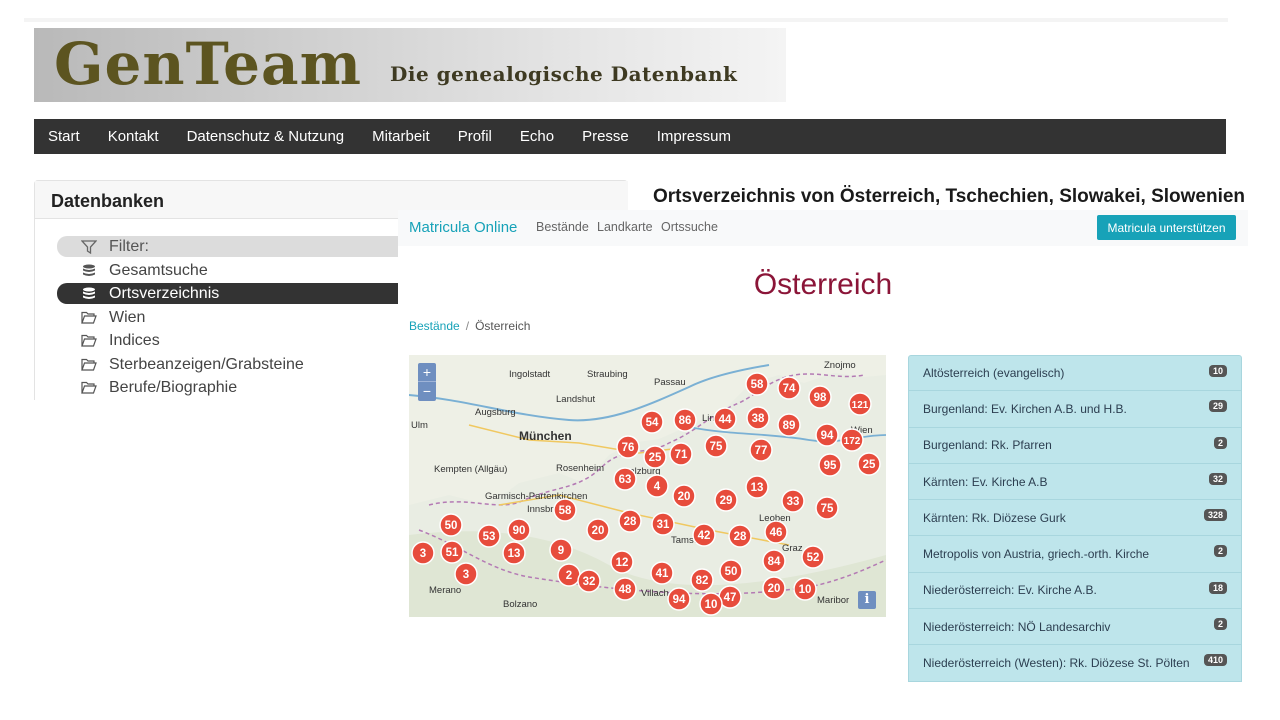 This screenshot has height=720, width=1280. What do you see at coordinates (475, 136) in the screenshot?
I see `nav-item-profil: Profil` at bounding box center [475, 136].